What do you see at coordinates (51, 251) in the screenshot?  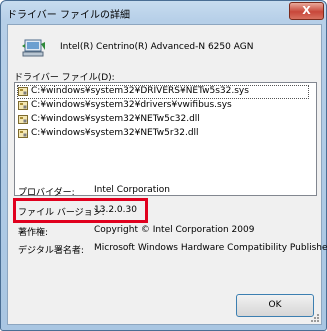 I see `digital-signer-label: デジタル署名者:` at bounding box center [51, 251].